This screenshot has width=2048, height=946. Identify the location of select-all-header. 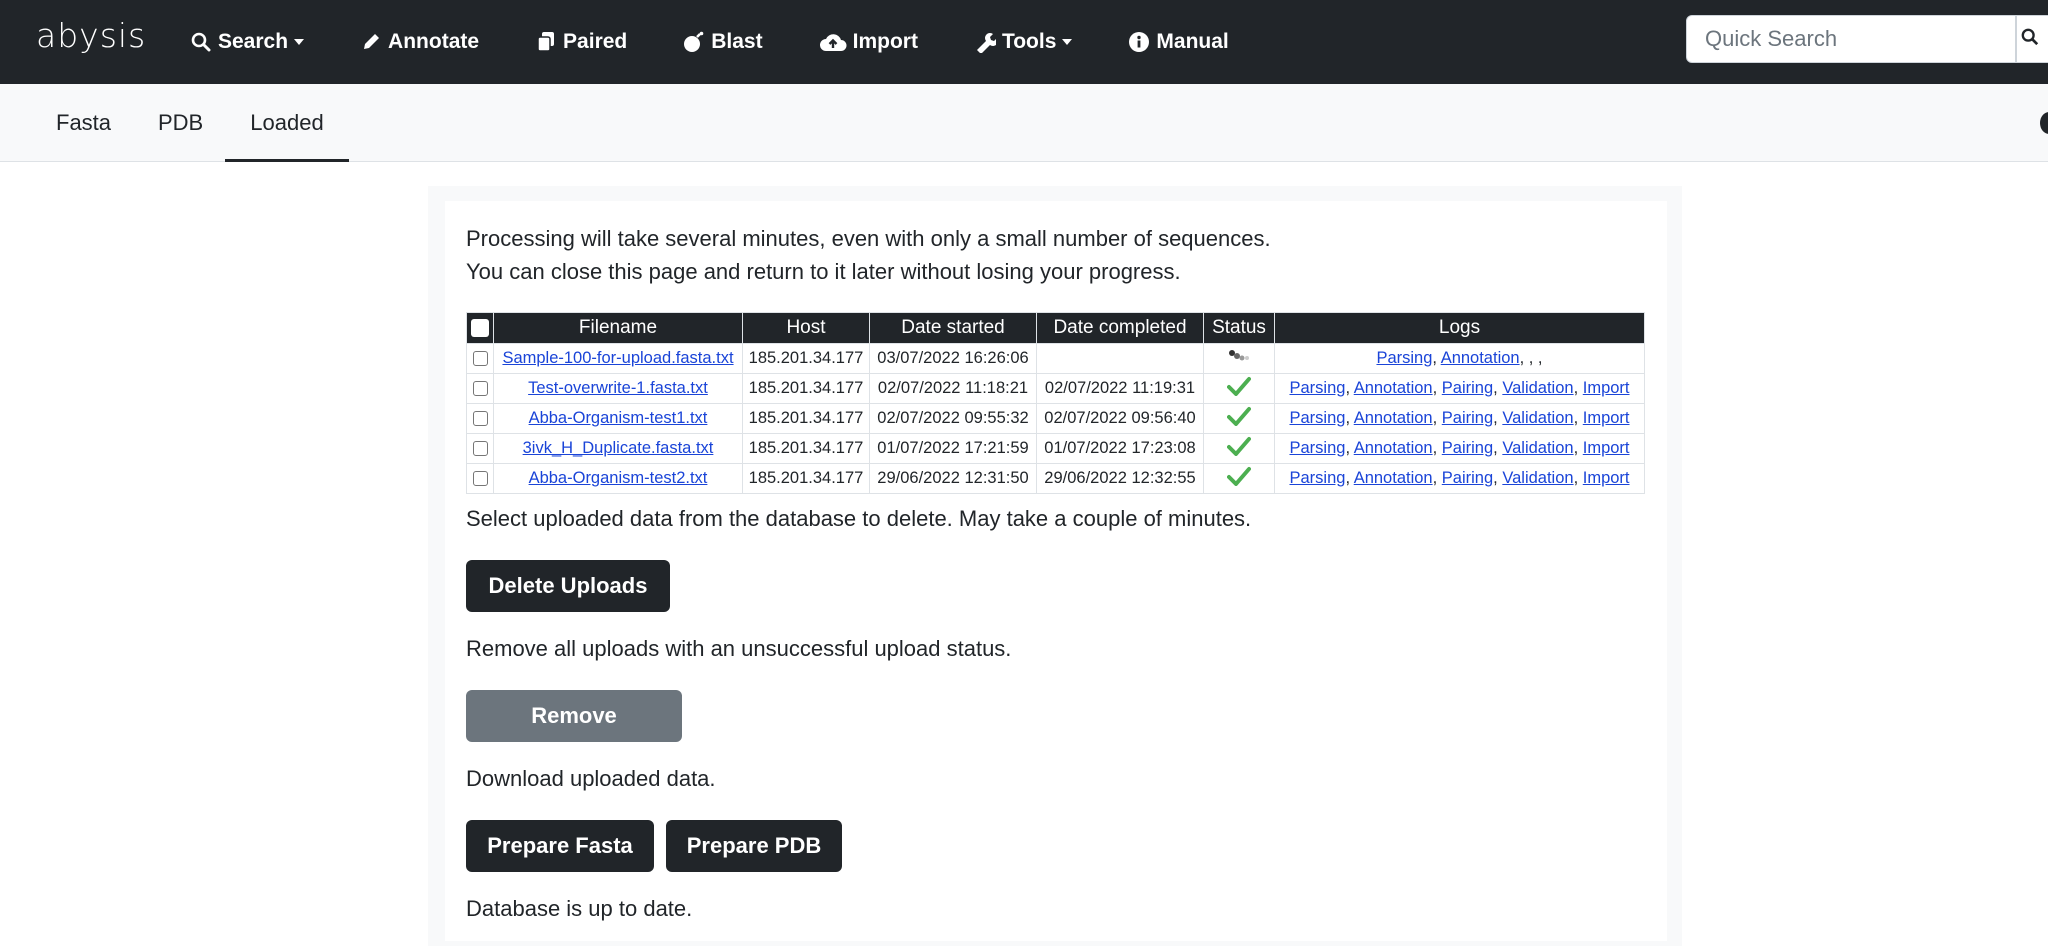
(480, 328).